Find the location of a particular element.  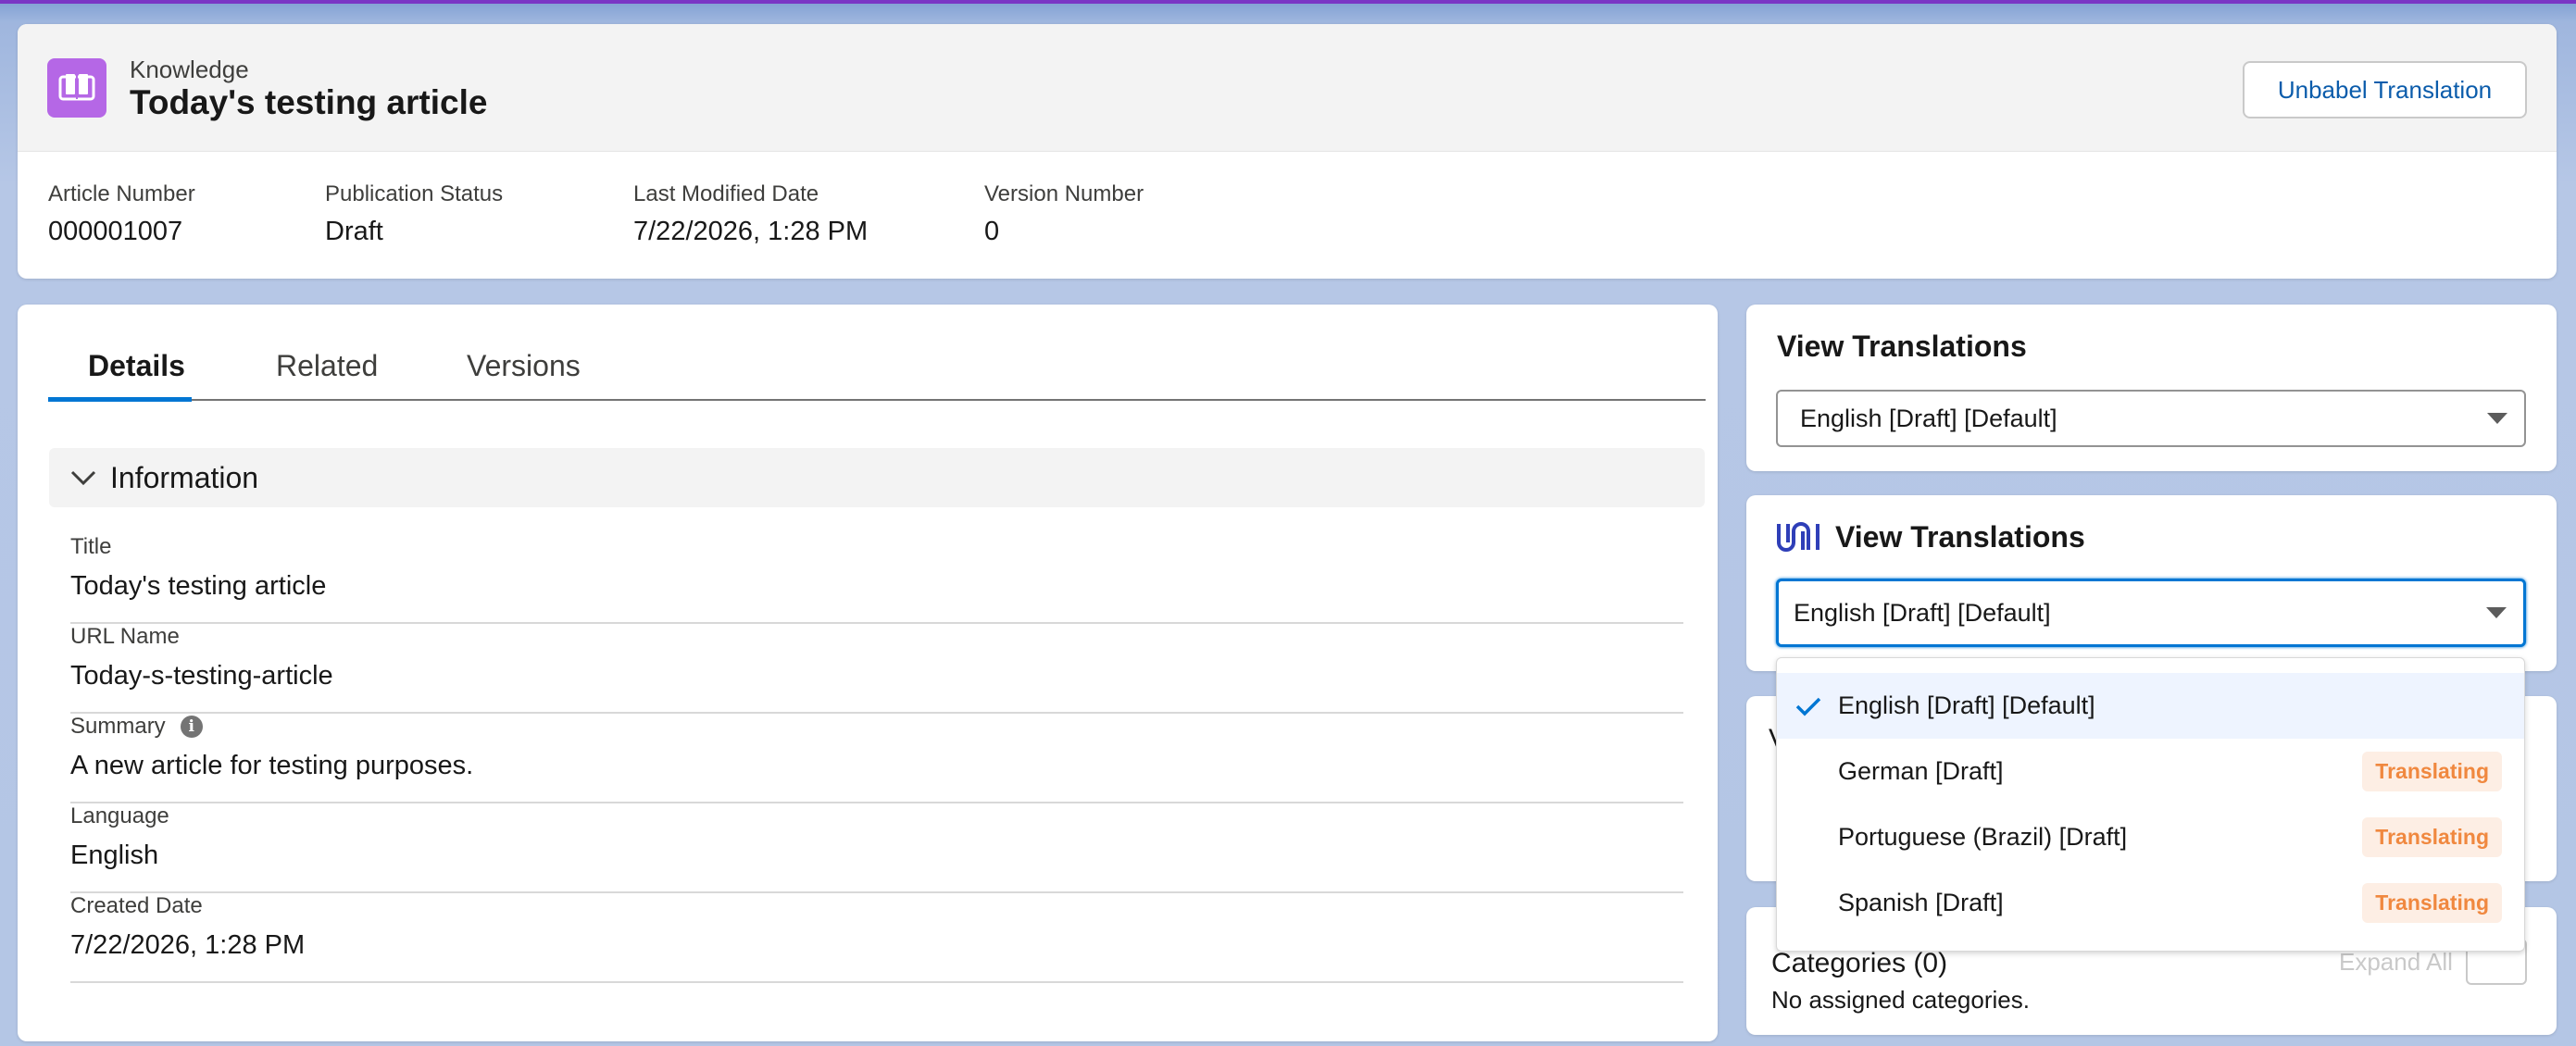

tab-details: Details is located at coordinates (136, 366).